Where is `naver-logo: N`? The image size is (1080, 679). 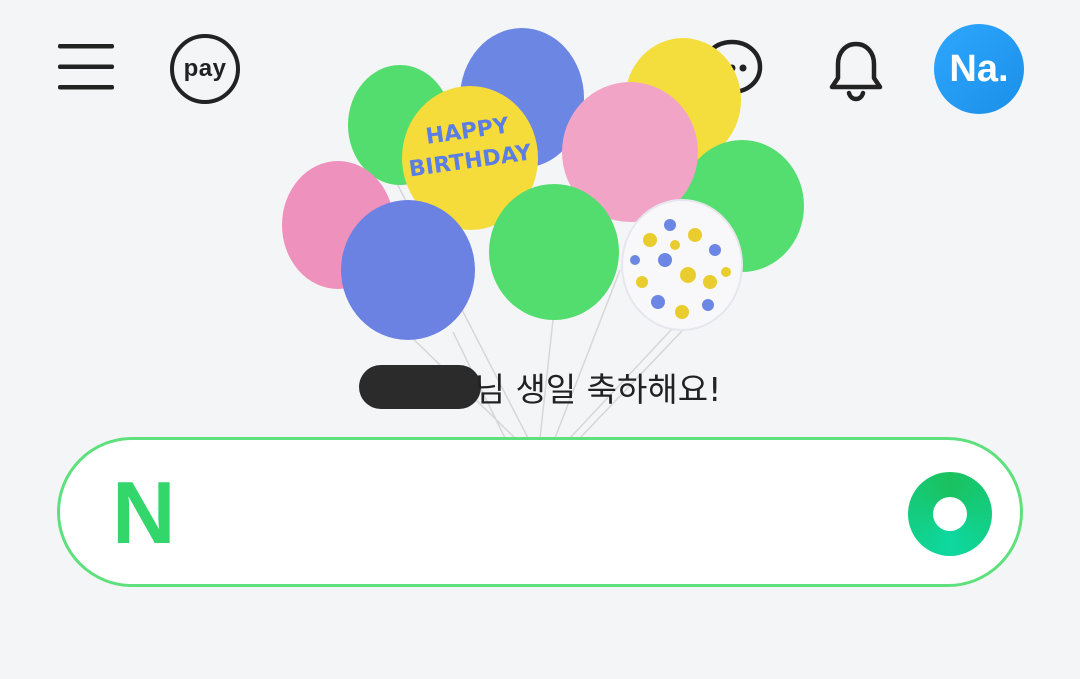
naver-logo: N is located at coordinates (144, 512).